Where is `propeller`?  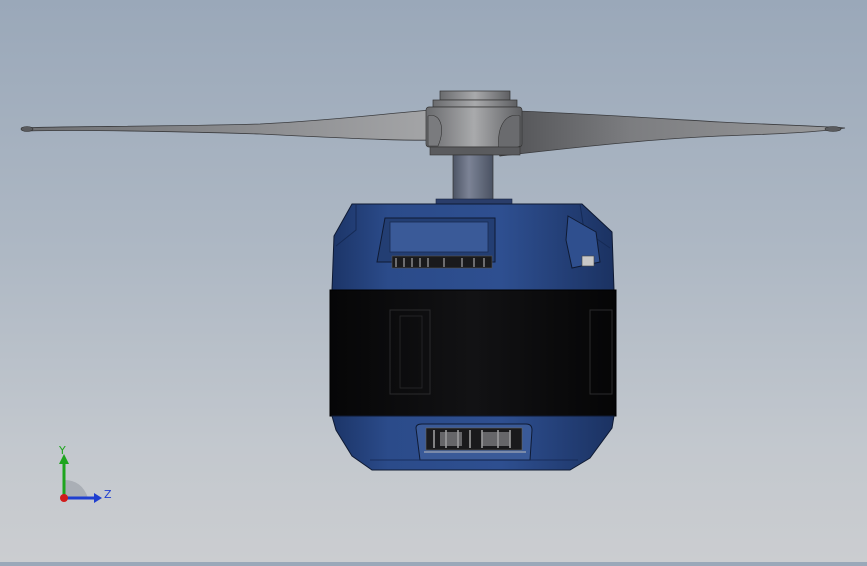
propeller is located at coordinates (433, 123).